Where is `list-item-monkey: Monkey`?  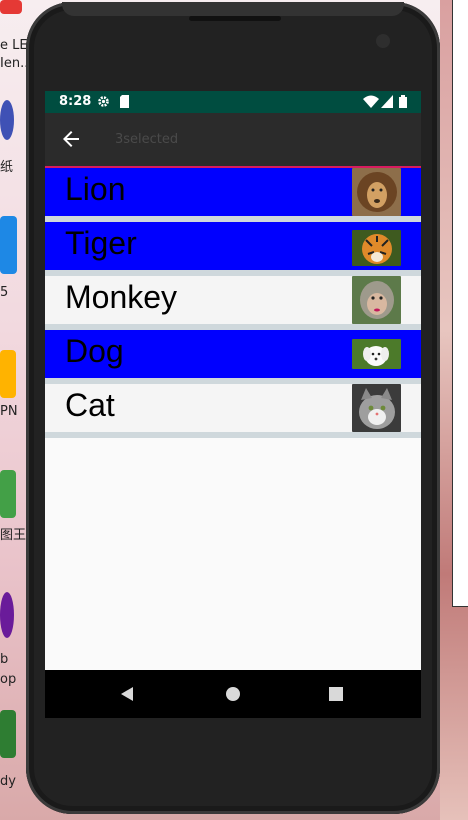 list-item-monkey: Monkey is located at coordinates (233, 303).